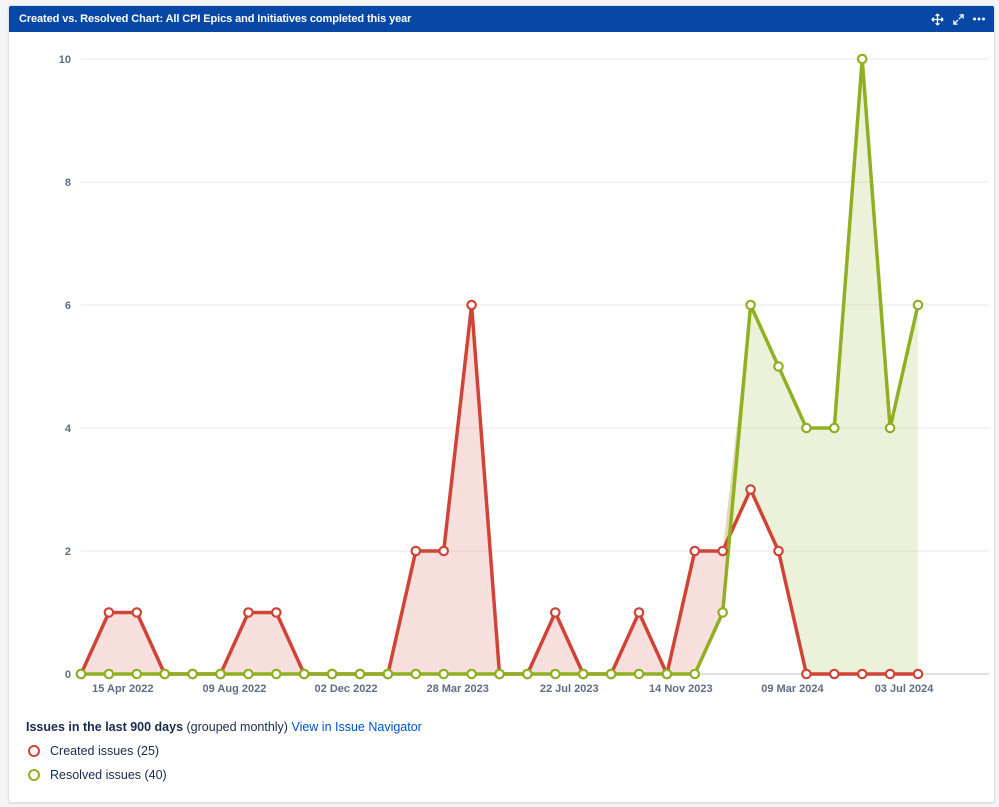 This screenshot has width=999, height=807. I want to click on maximize-icon, so click(958, 19).